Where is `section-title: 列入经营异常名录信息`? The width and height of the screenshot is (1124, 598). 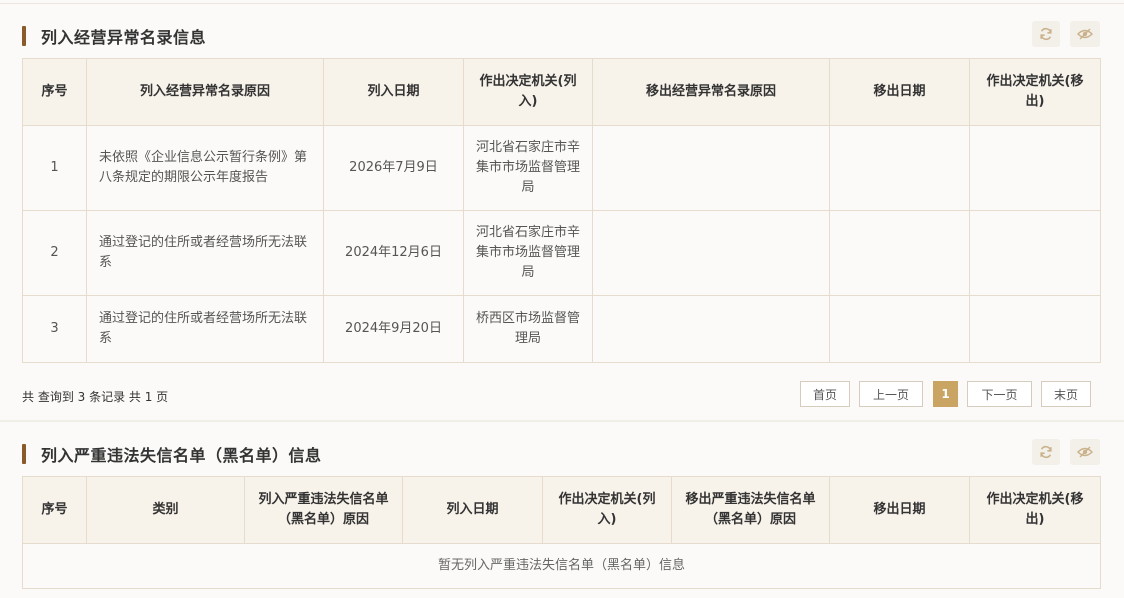
section-title: 列入经营异常名录信息 is located at coordinates (124, 37).